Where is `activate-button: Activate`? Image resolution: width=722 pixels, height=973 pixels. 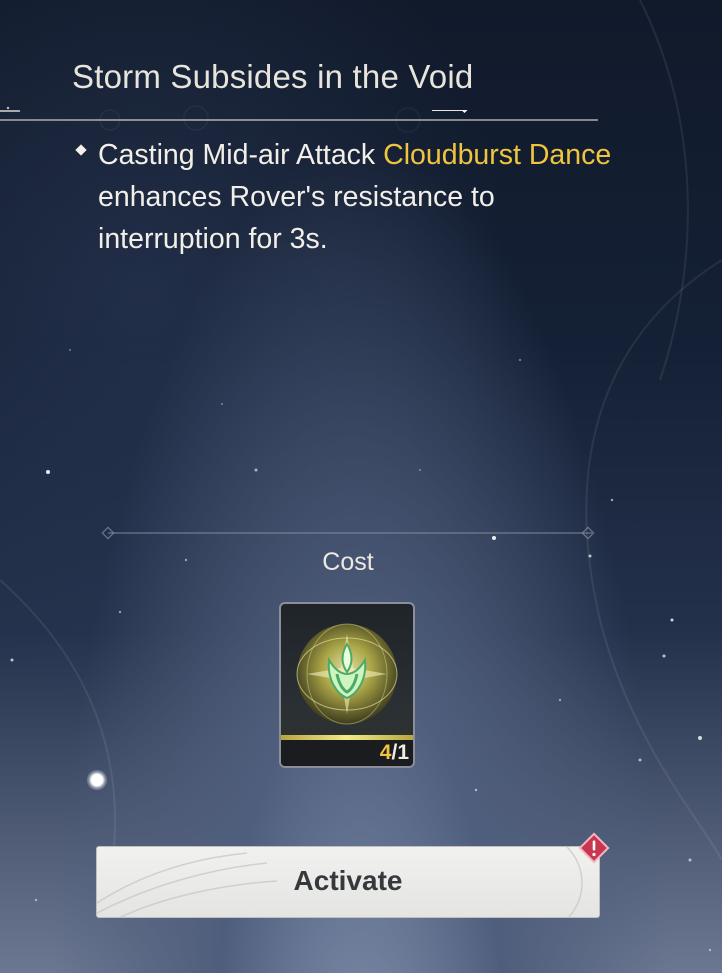
activate-button: Activate is located at coordinates (348, 882).